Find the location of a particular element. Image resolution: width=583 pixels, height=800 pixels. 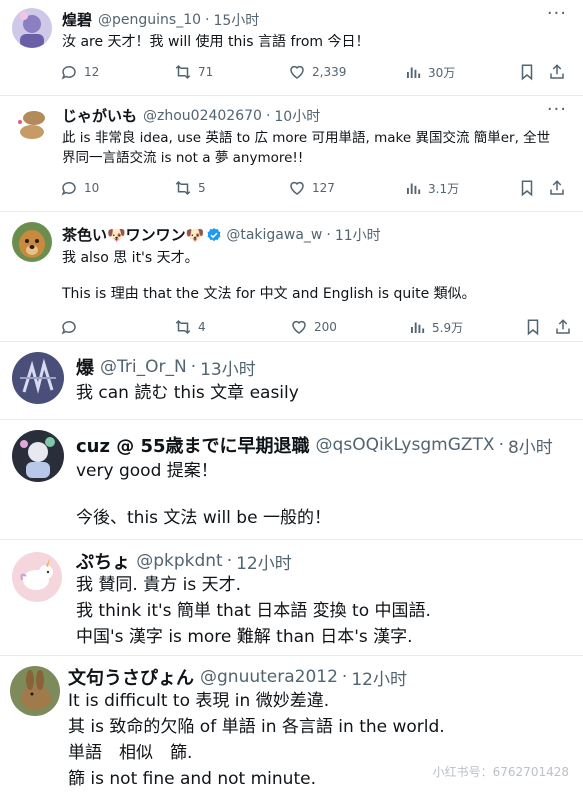

repost-button: 71 is located at coordinates (193, 72).